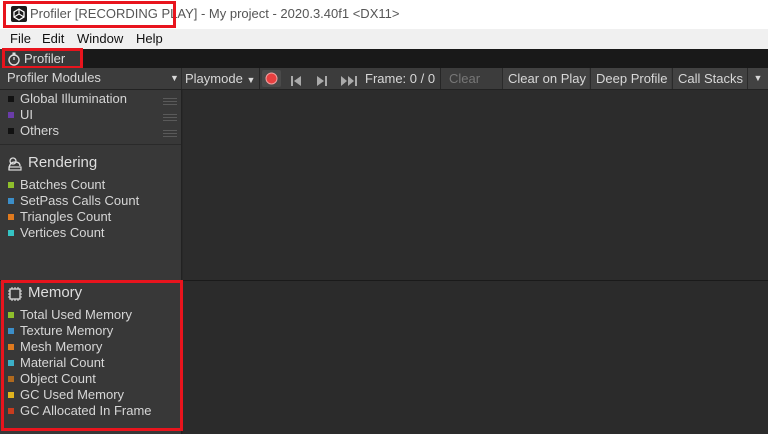 The width and height of the screenshot is (768, 434). What do you see at coordinates (100, 38) in the screenshot?
I see `menu-window: Window` at bounding box center [100, 38].